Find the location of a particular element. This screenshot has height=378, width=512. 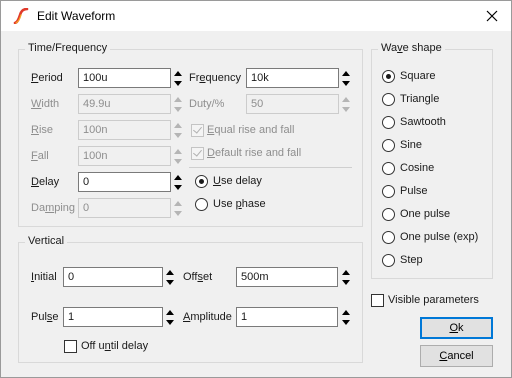

period-spinner is located at coordinates (177, 78).